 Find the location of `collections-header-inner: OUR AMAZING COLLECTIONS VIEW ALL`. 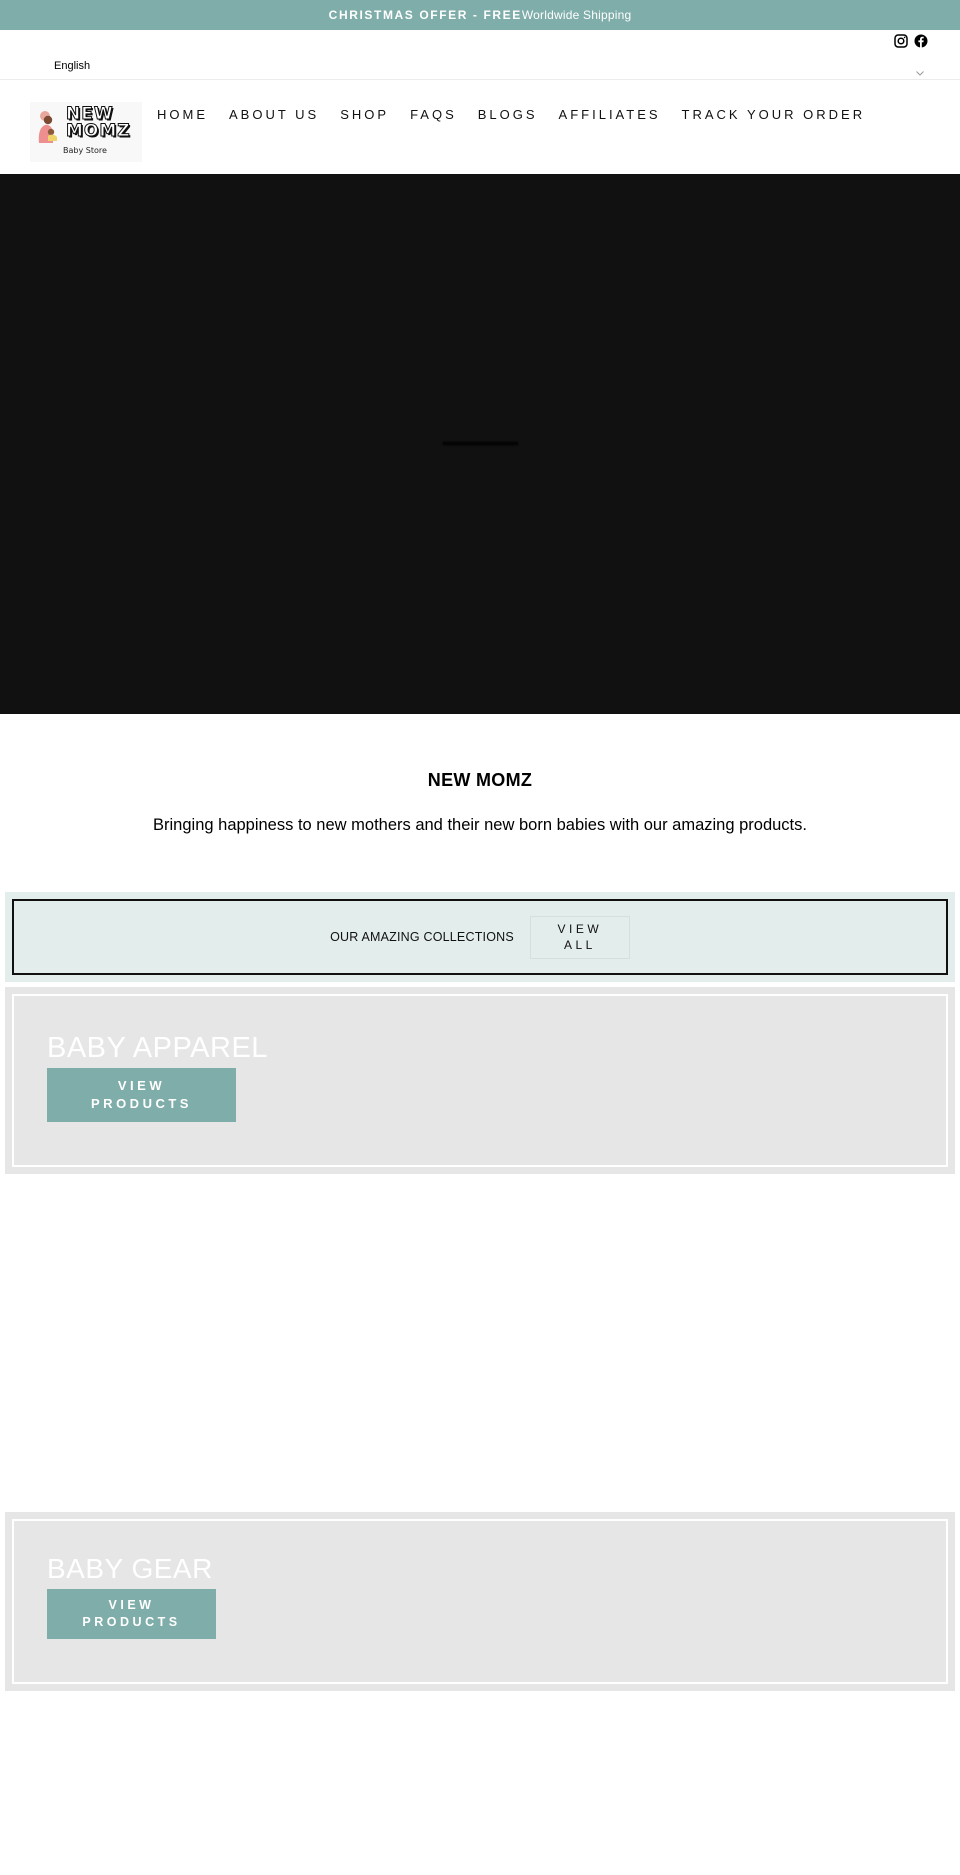

collections-header-inner: OUR AMAZING COLLECTIONS VIEW ALL is located at coordinates (480, 937).